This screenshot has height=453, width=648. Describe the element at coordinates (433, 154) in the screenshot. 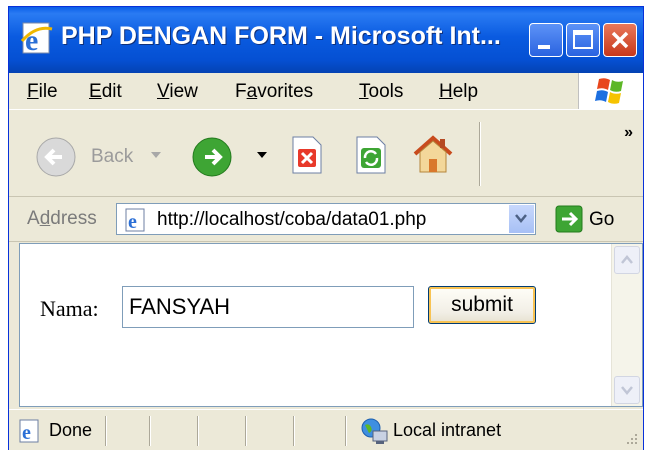

I see `home-button` at that location.